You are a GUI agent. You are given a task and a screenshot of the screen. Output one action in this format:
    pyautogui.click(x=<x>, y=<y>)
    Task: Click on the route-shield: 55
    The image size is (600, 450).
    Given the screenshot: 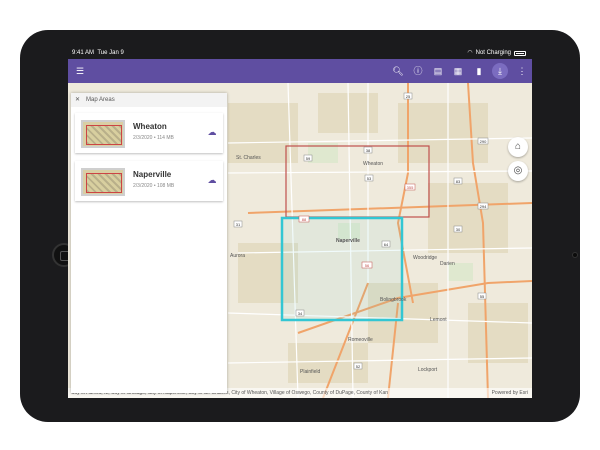 What is the action you would take?
    pyautogui.click(x=482, y=296)
    